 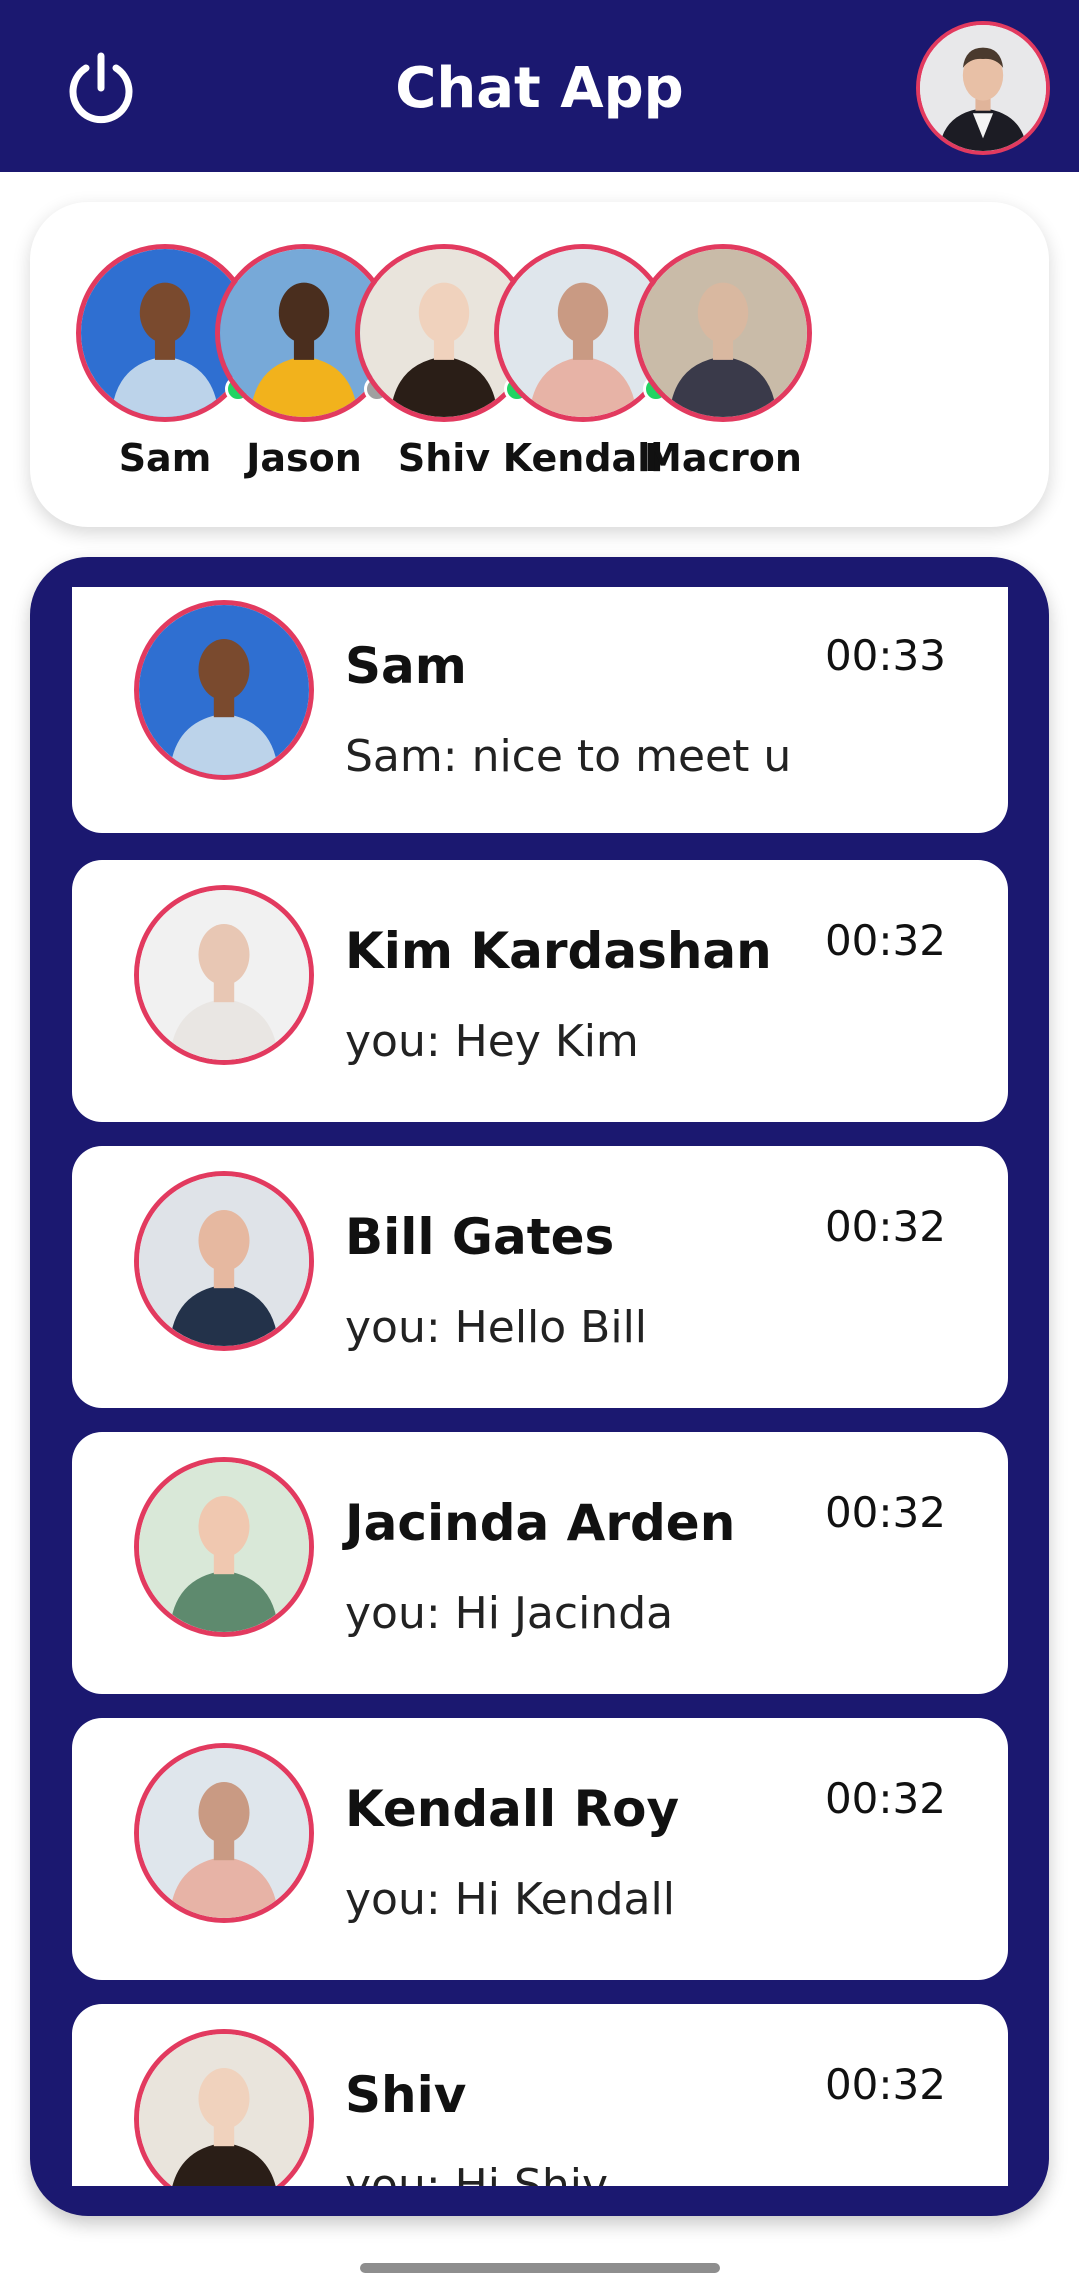 What do you see at coordinates (540, 1849) in the screenshot?
I see `chat-list-item: Kendall Roy 00:32 you: Hi Kendall` at bounding box center [540, 1849].